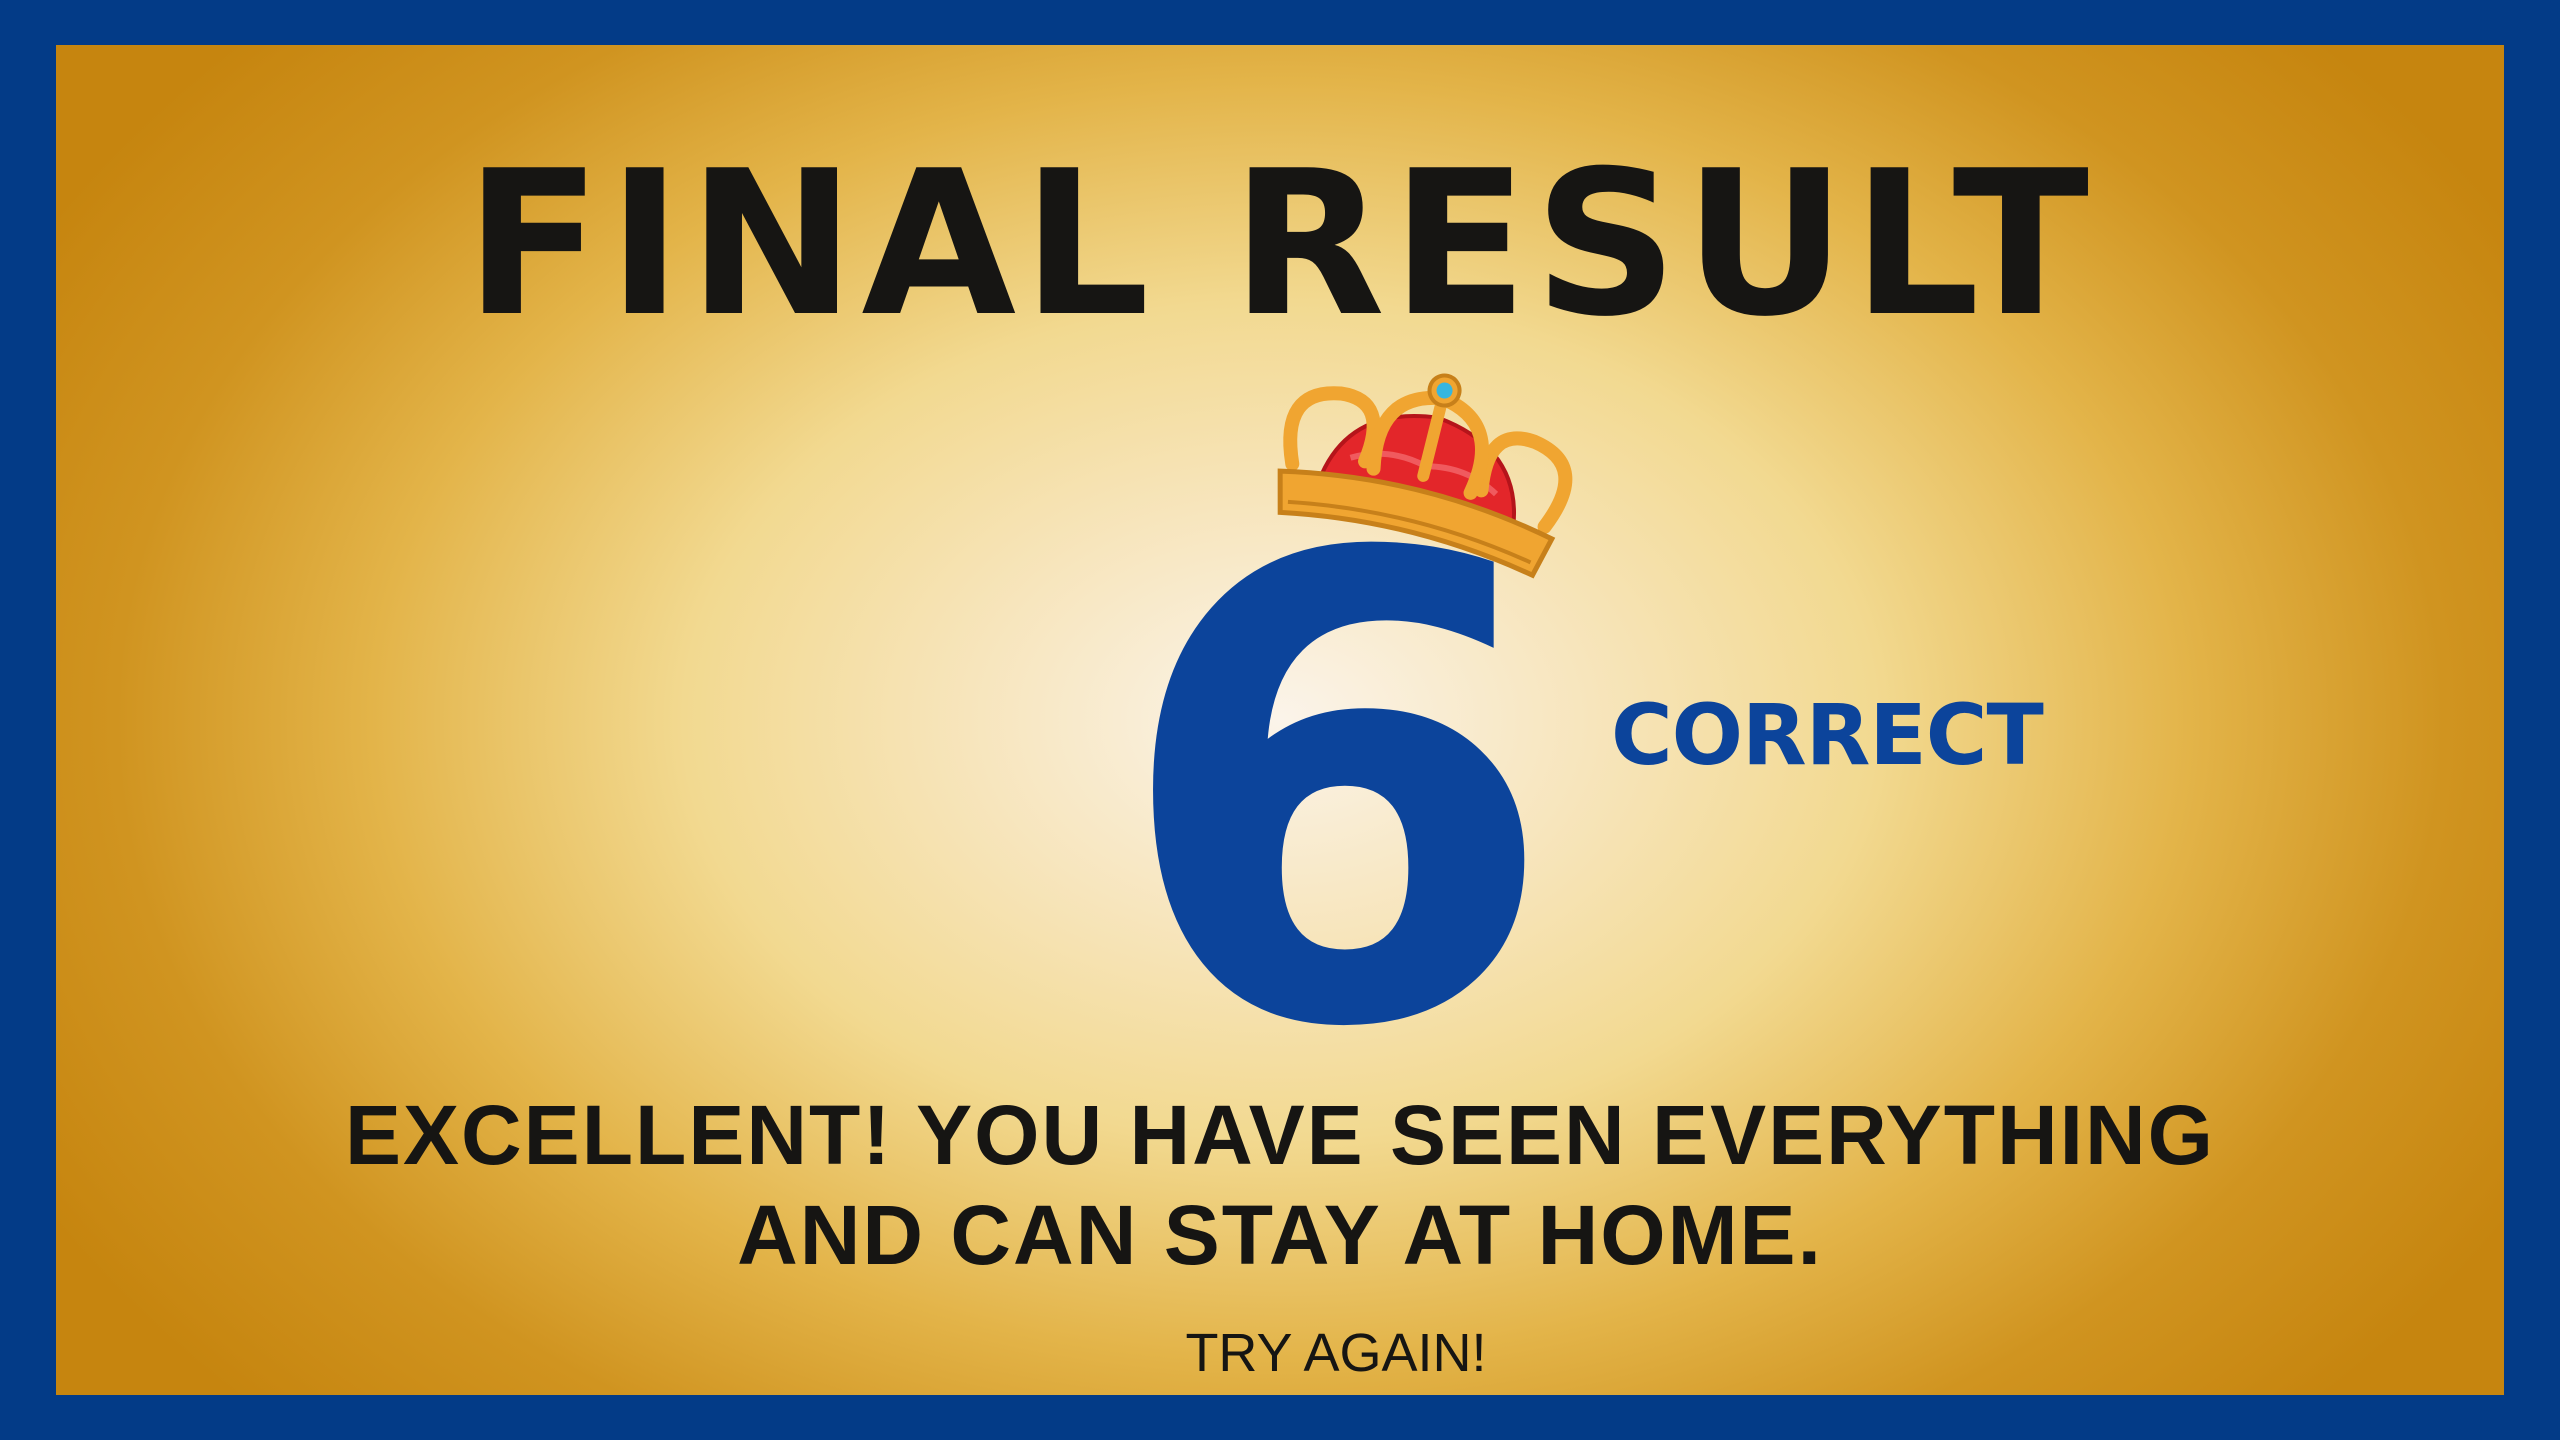 The height and width of the screenshot is (1440, 2560). I want to click on result-message-line-2: AND CAN STAY AT HOME., so click(1280, 1235).